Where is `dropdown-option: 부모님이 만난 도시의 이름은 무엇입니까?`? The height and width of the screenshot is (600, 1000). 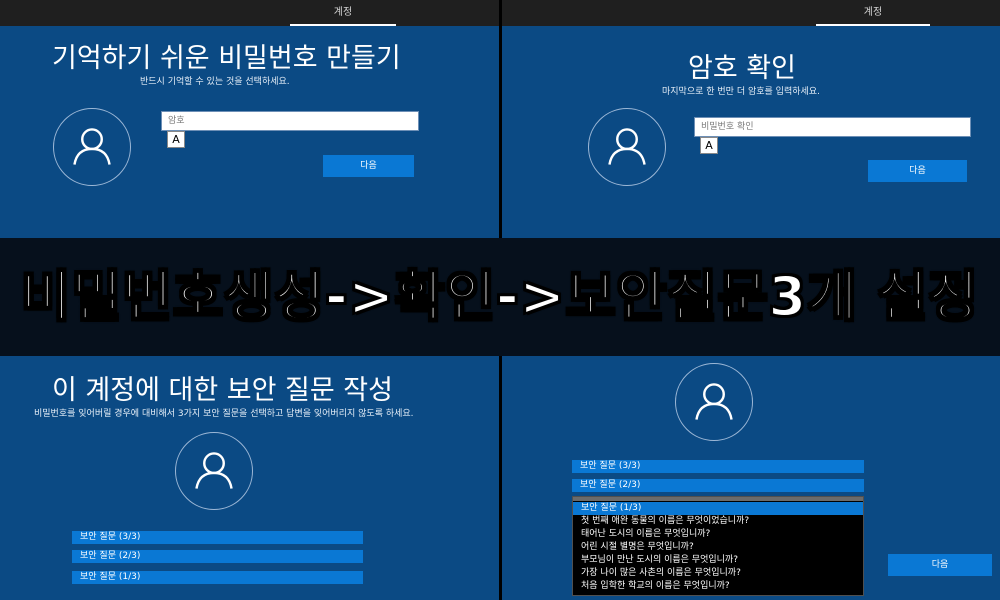 dropdown-option: 부모님이 만난 도시의 이름은 무엇입니까? is located at coordinates (718, 560).